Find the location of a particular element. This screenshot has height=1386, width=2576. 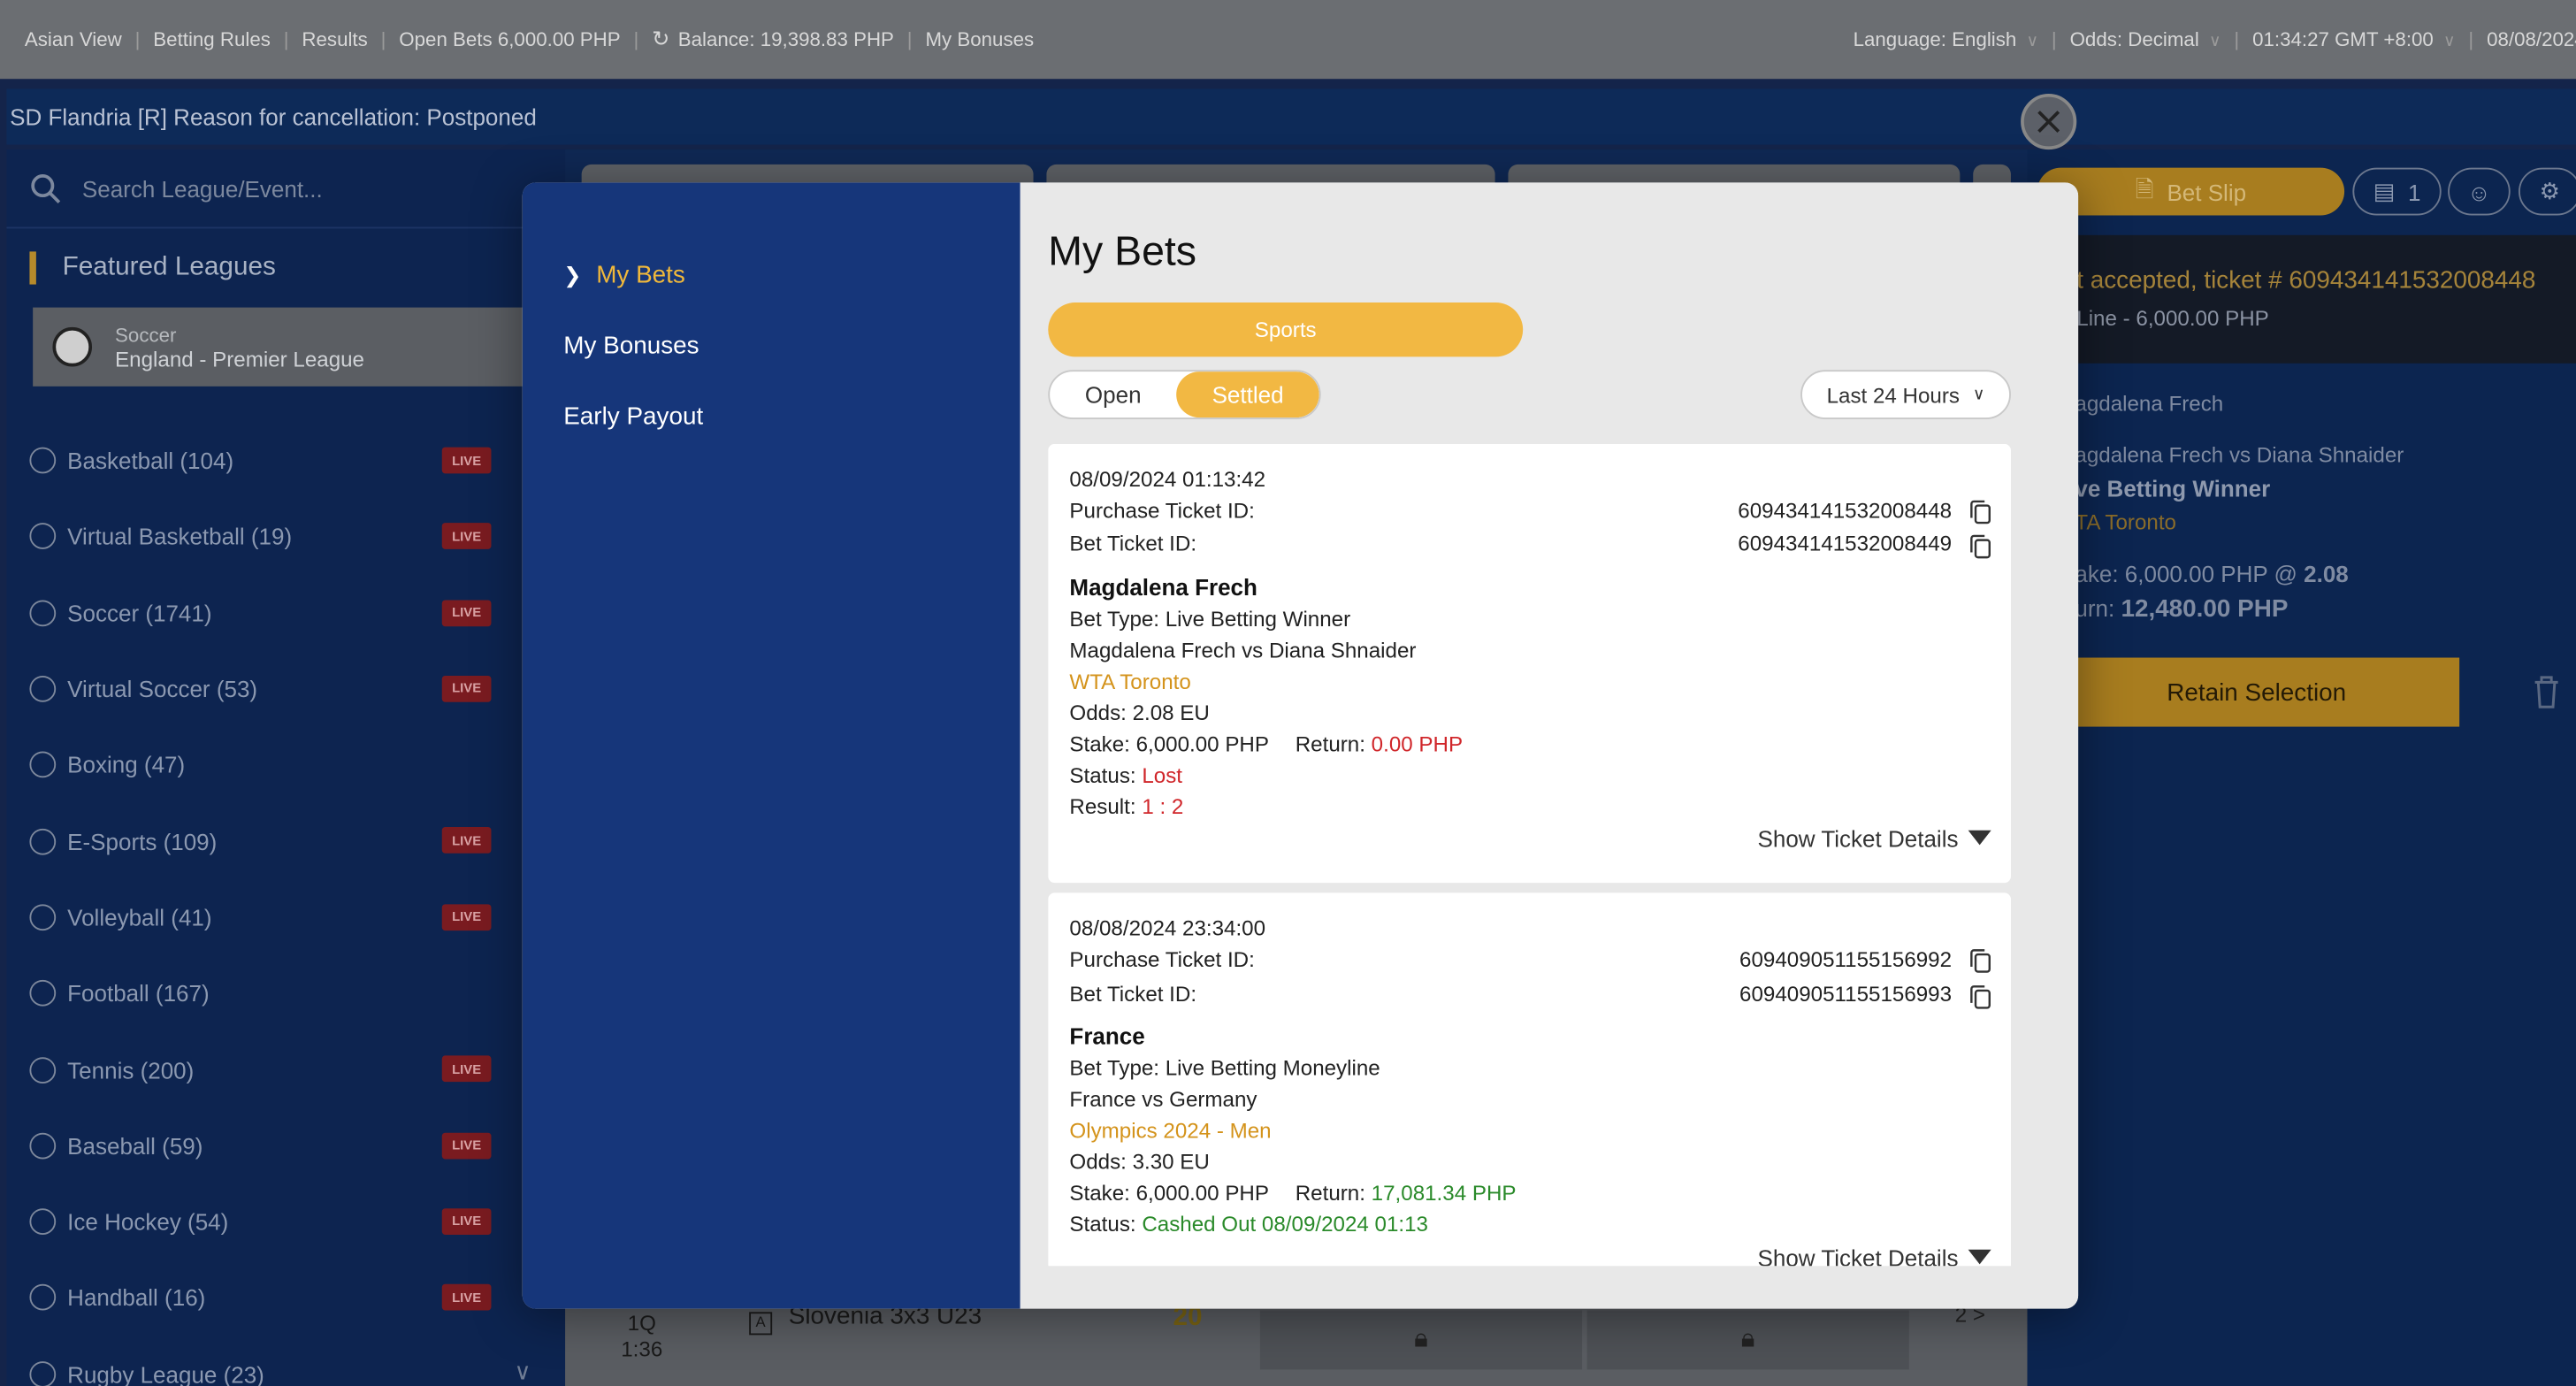

sidebar-item-esports: E-Sports (109) LIVE is located at coordinates (285, 841).